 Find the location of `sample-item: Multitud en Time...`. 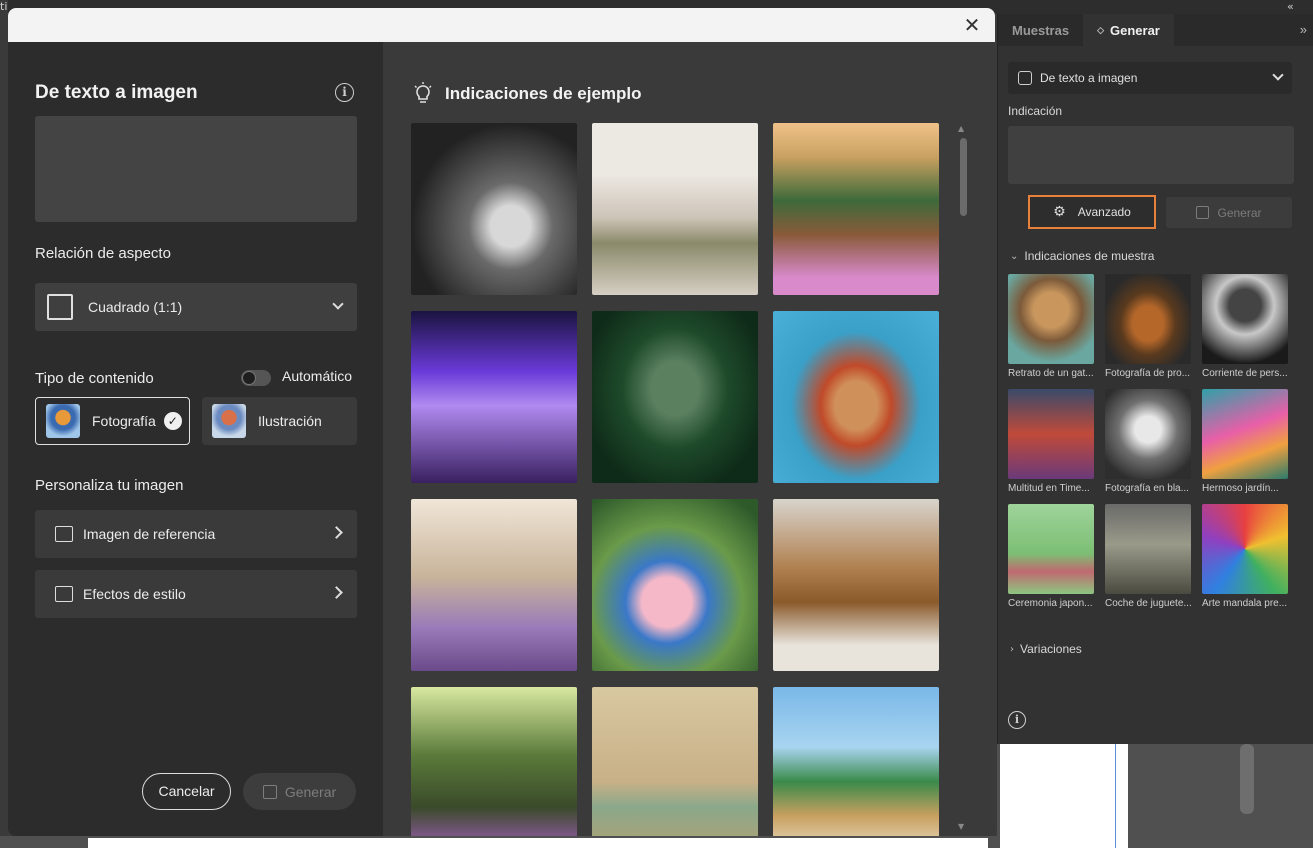

sample-item: Multitud en Time... is located at coordinates (1052, 441).